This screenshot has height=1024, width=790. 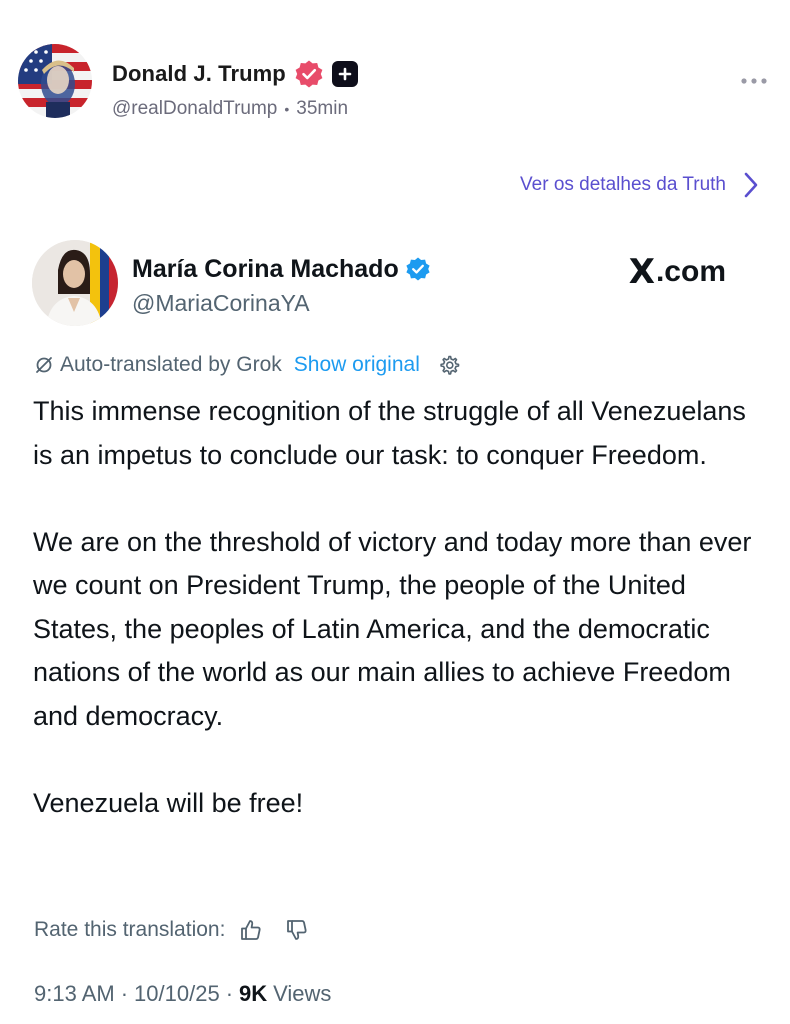 What do you see at coordinates (168, 802) in the screenshot?
I see `post-paragraph: Venezuela will be free!` at bounding box center [168, 802].